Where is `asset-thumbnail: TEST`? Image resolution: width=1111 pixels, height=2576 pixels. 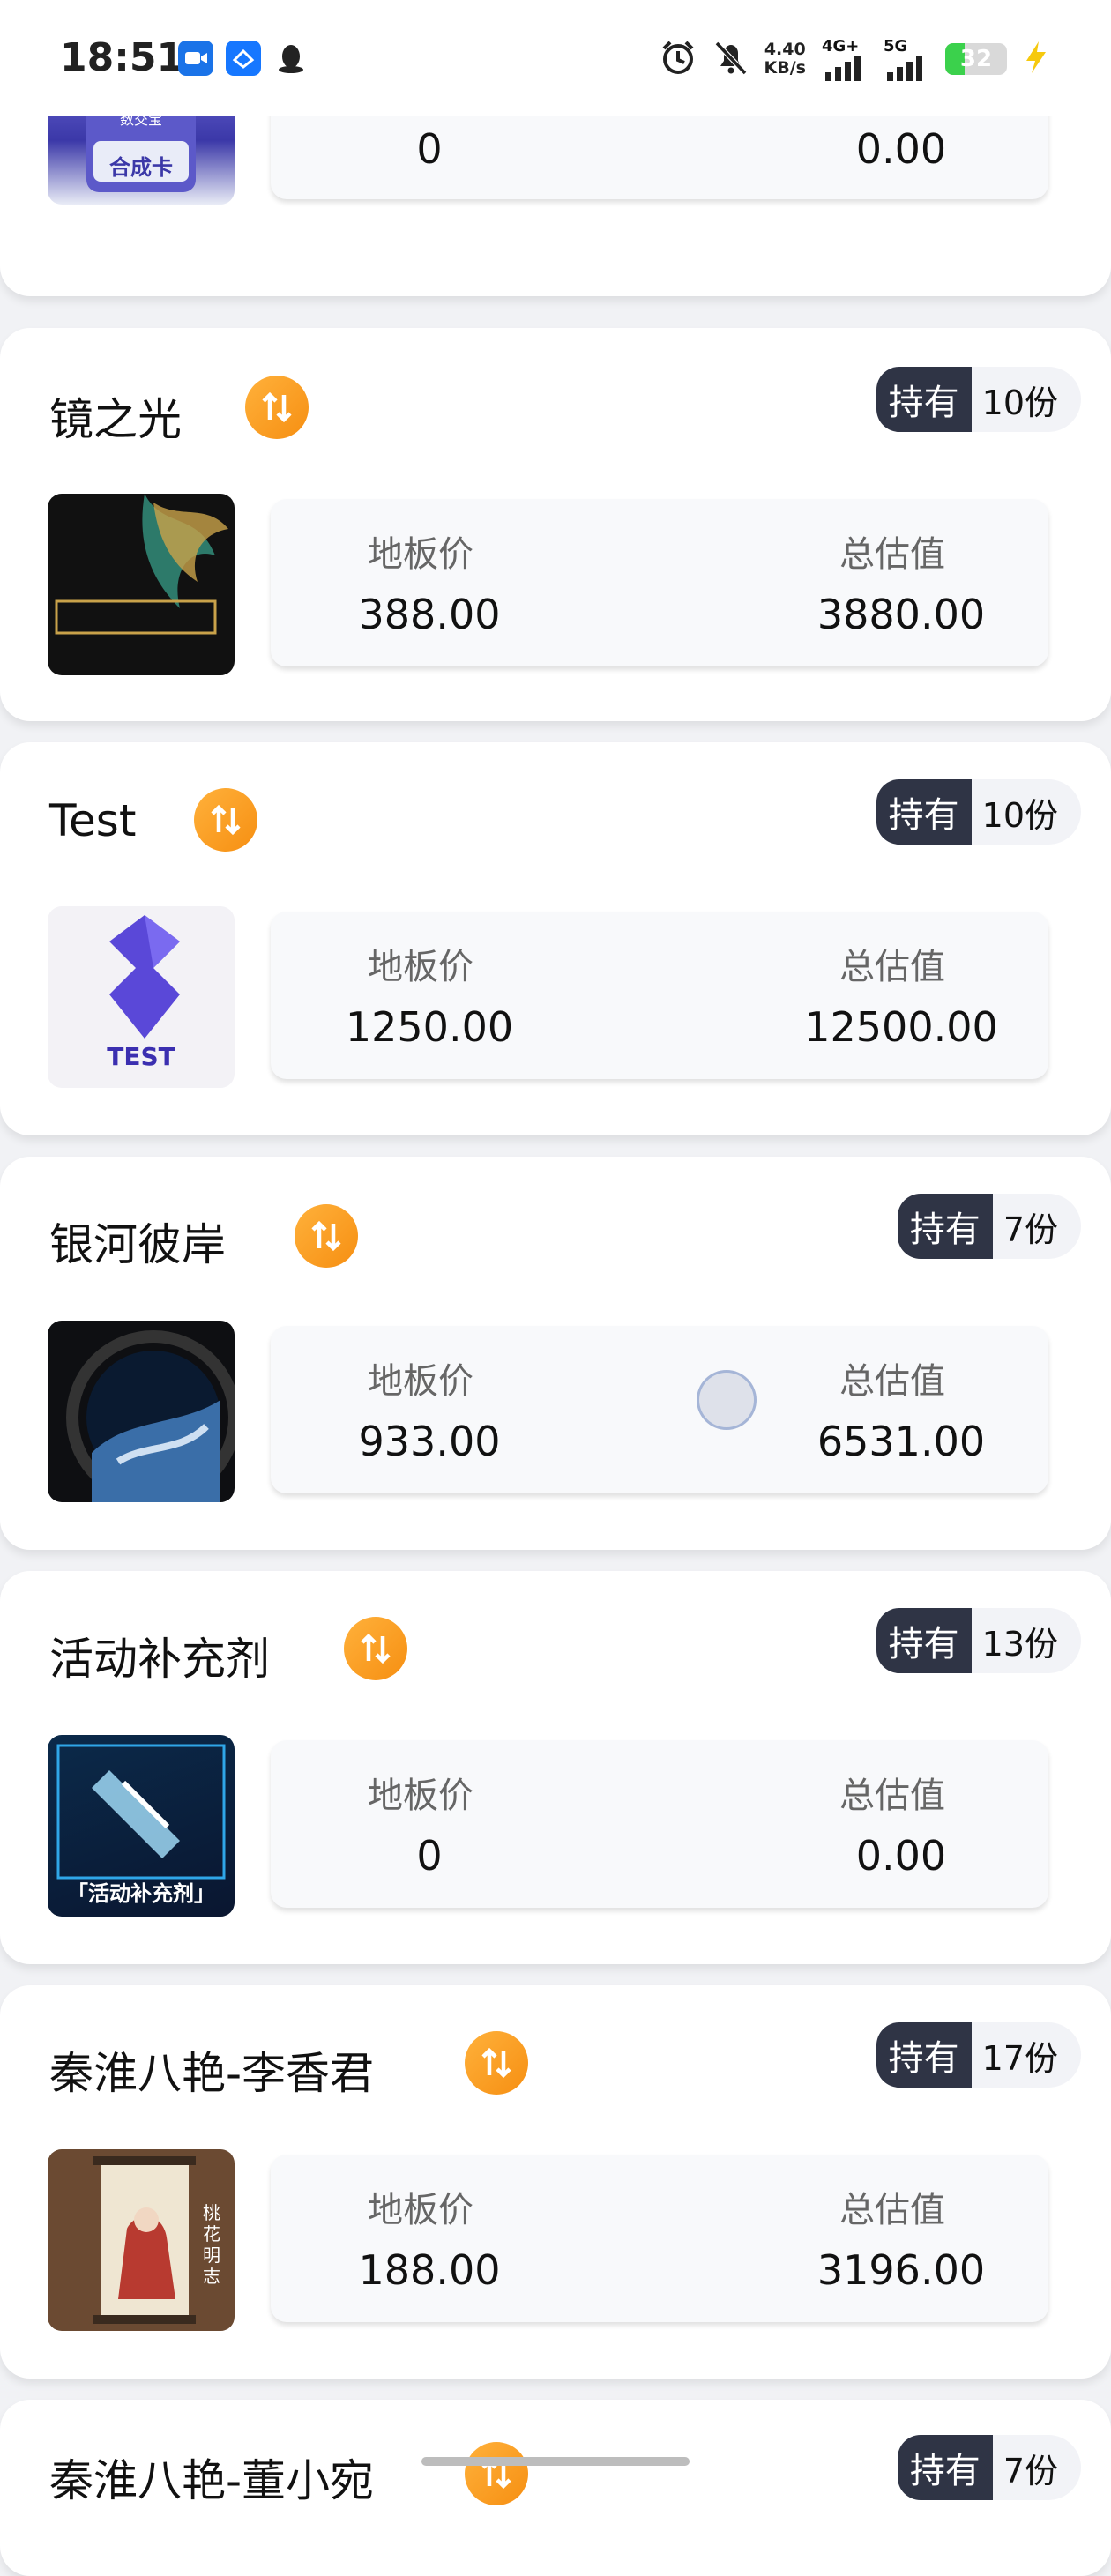
asset-thumbnail: TEST is located at coordinates (141, 997).